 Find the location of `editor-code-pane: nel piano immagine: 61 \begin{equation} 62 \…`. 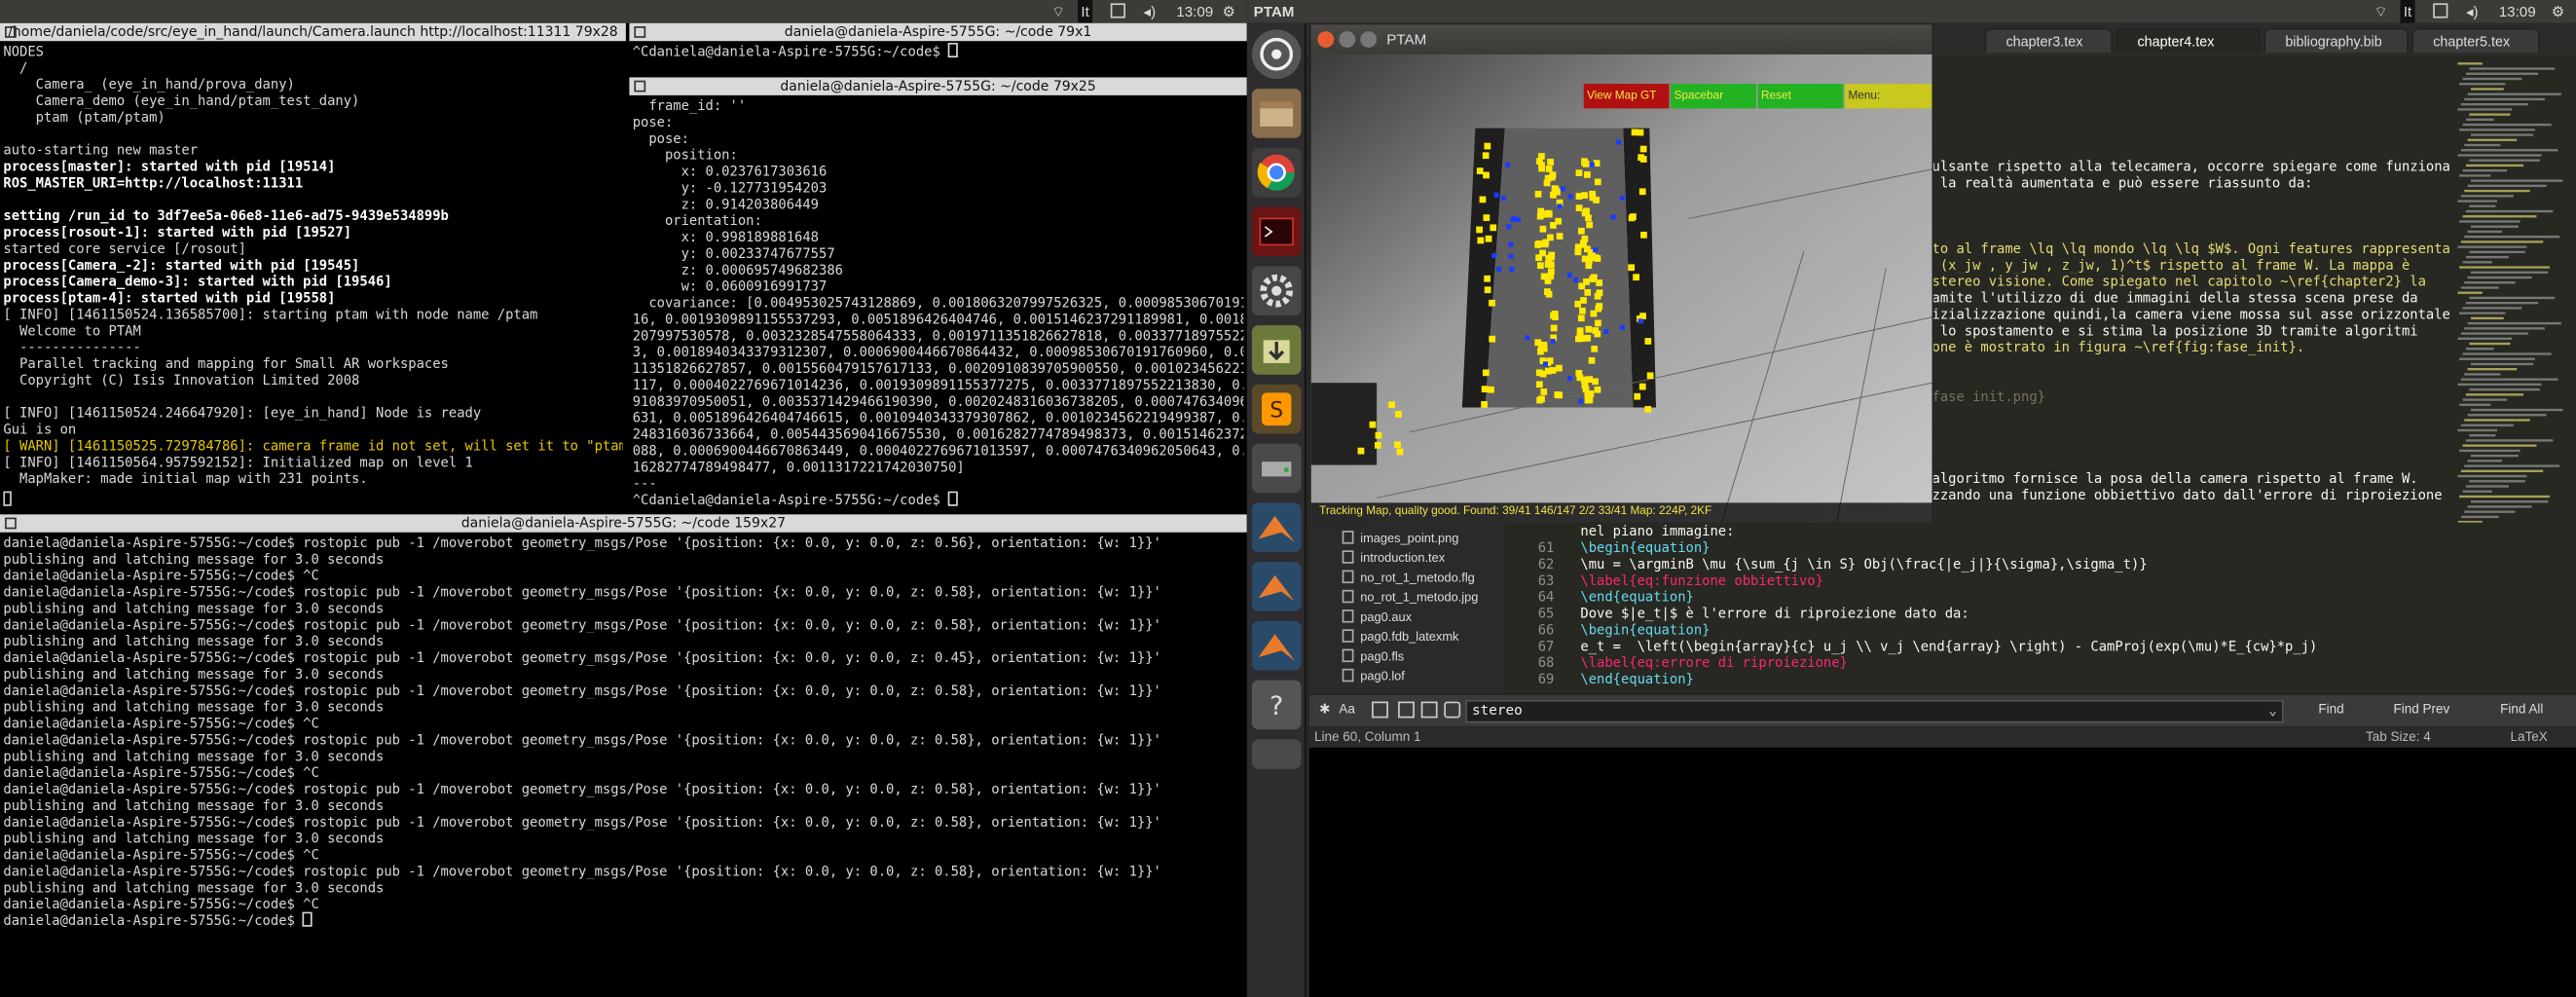

editor-code-pane: nel piano immagine: 61 \begin{equation} 62 \… is located at coordinates (2040, 608).